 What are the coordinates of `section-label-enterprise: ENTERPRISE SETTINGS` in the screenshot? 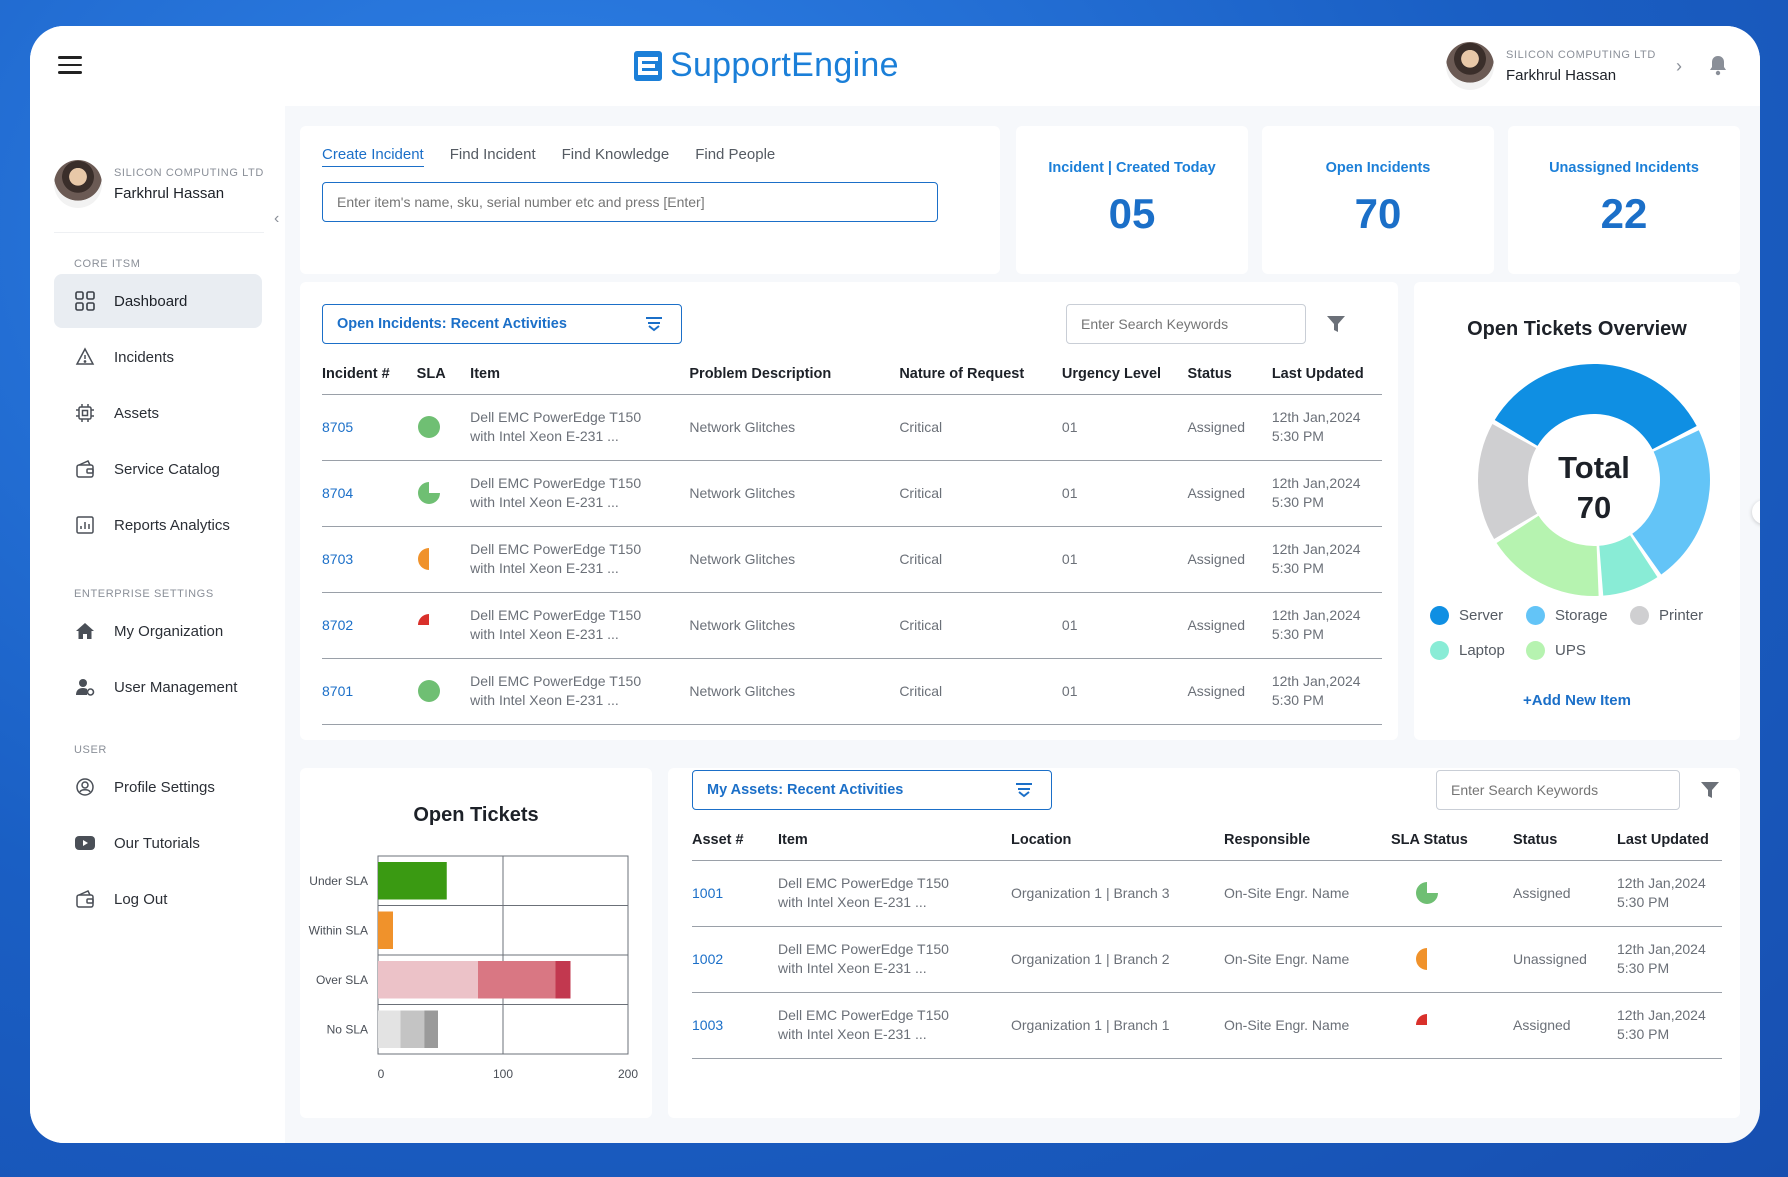 It's located at (144, 594).